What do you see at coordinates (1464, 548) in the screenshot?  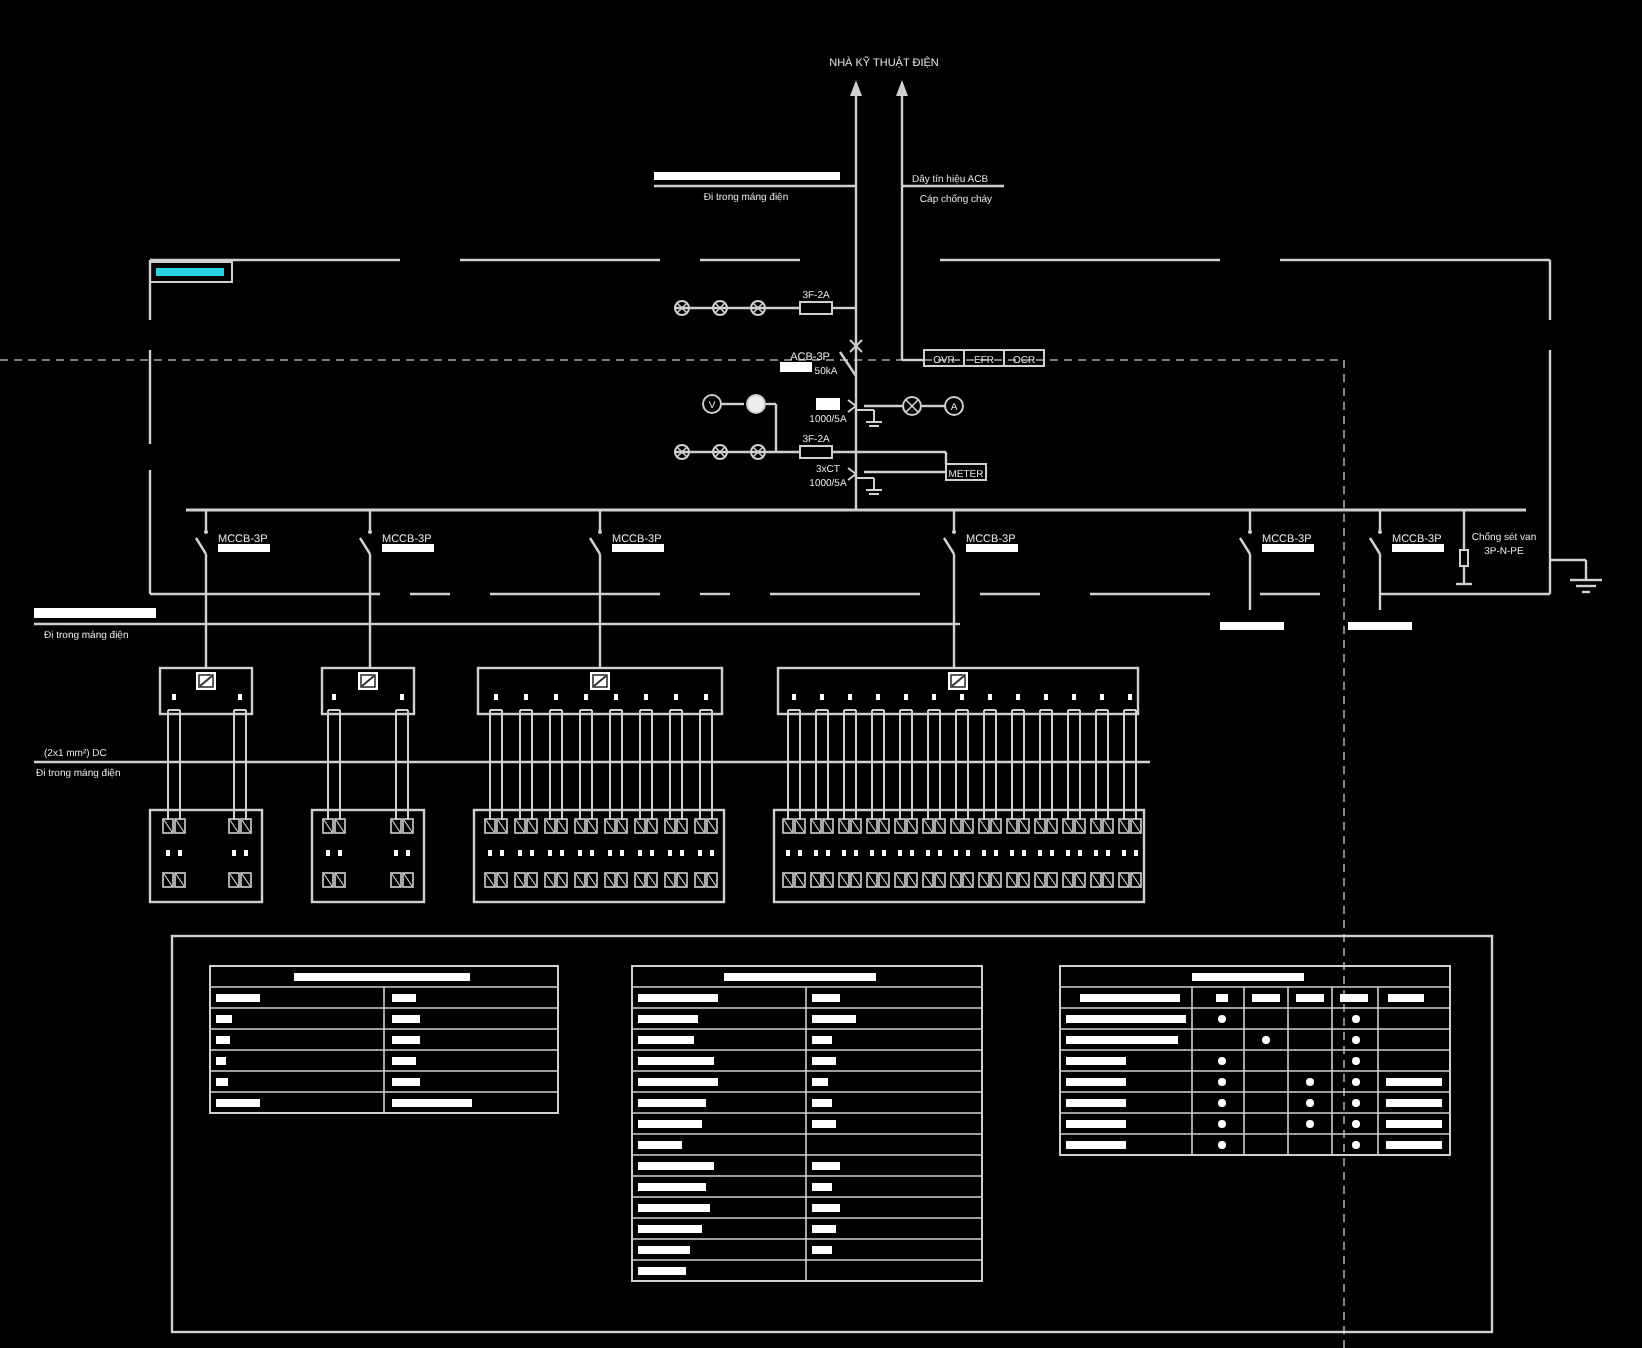 I see `surge-arrester-symbol` at bounding box center [1464, 548].